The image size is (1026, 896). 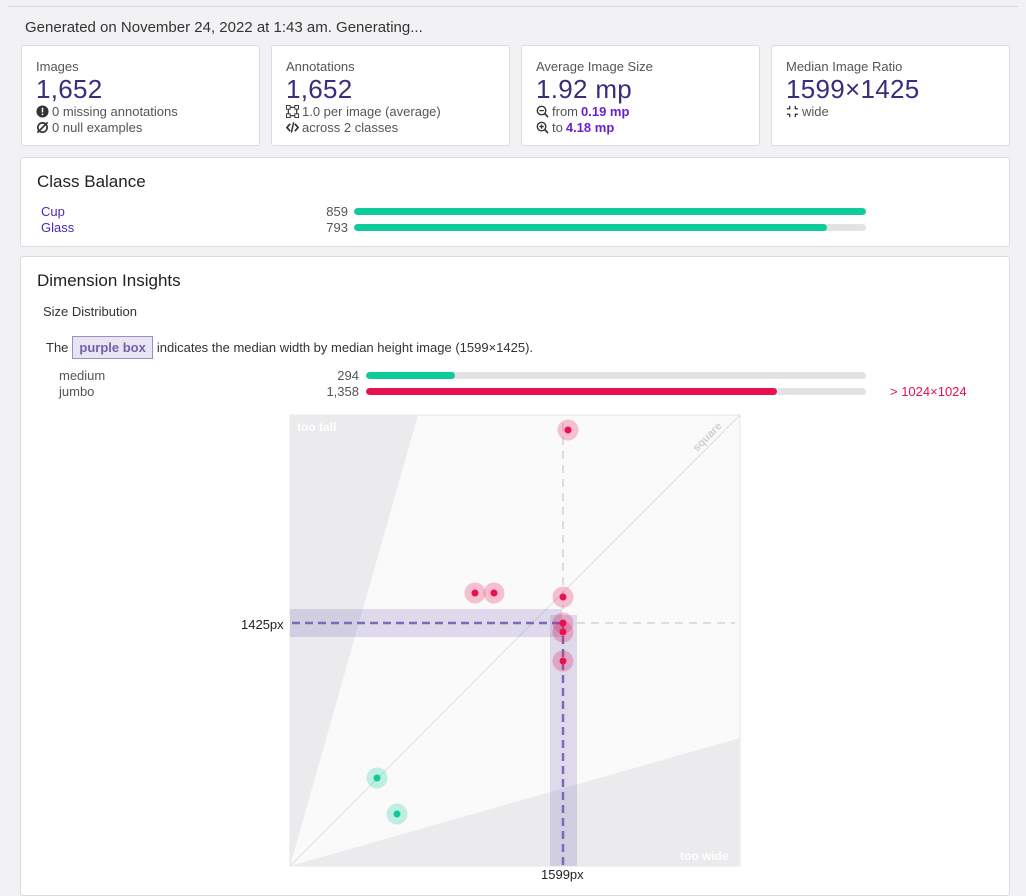 I want to click on code-icon, so click(x=292, y=127).